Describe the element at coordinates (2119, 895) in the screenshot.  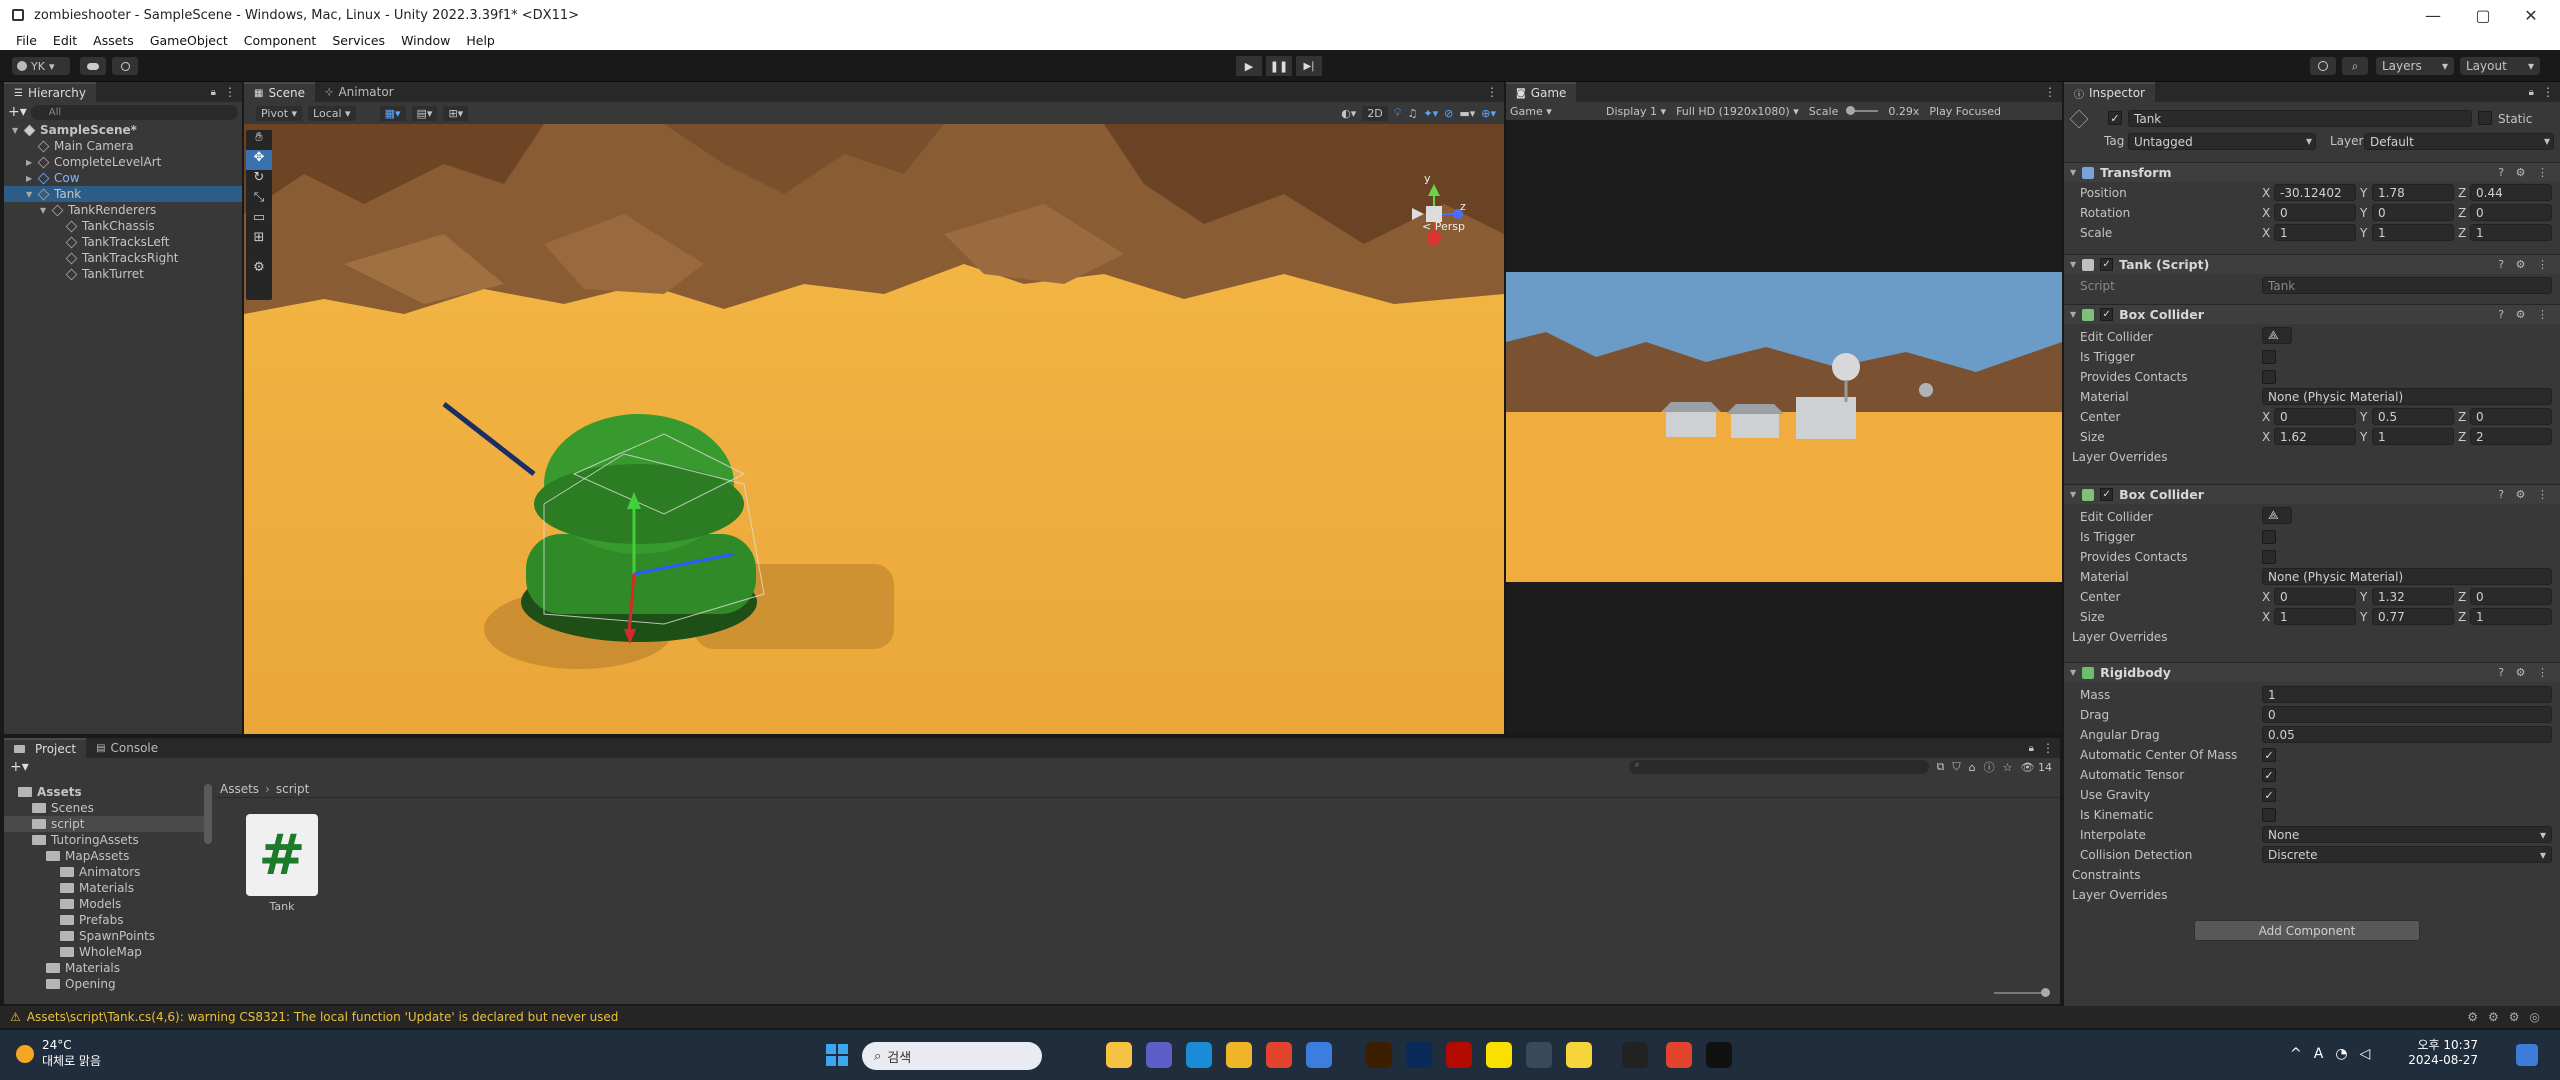
I see `rigidbody-layer-overrides: Layer Overrides` at that location.